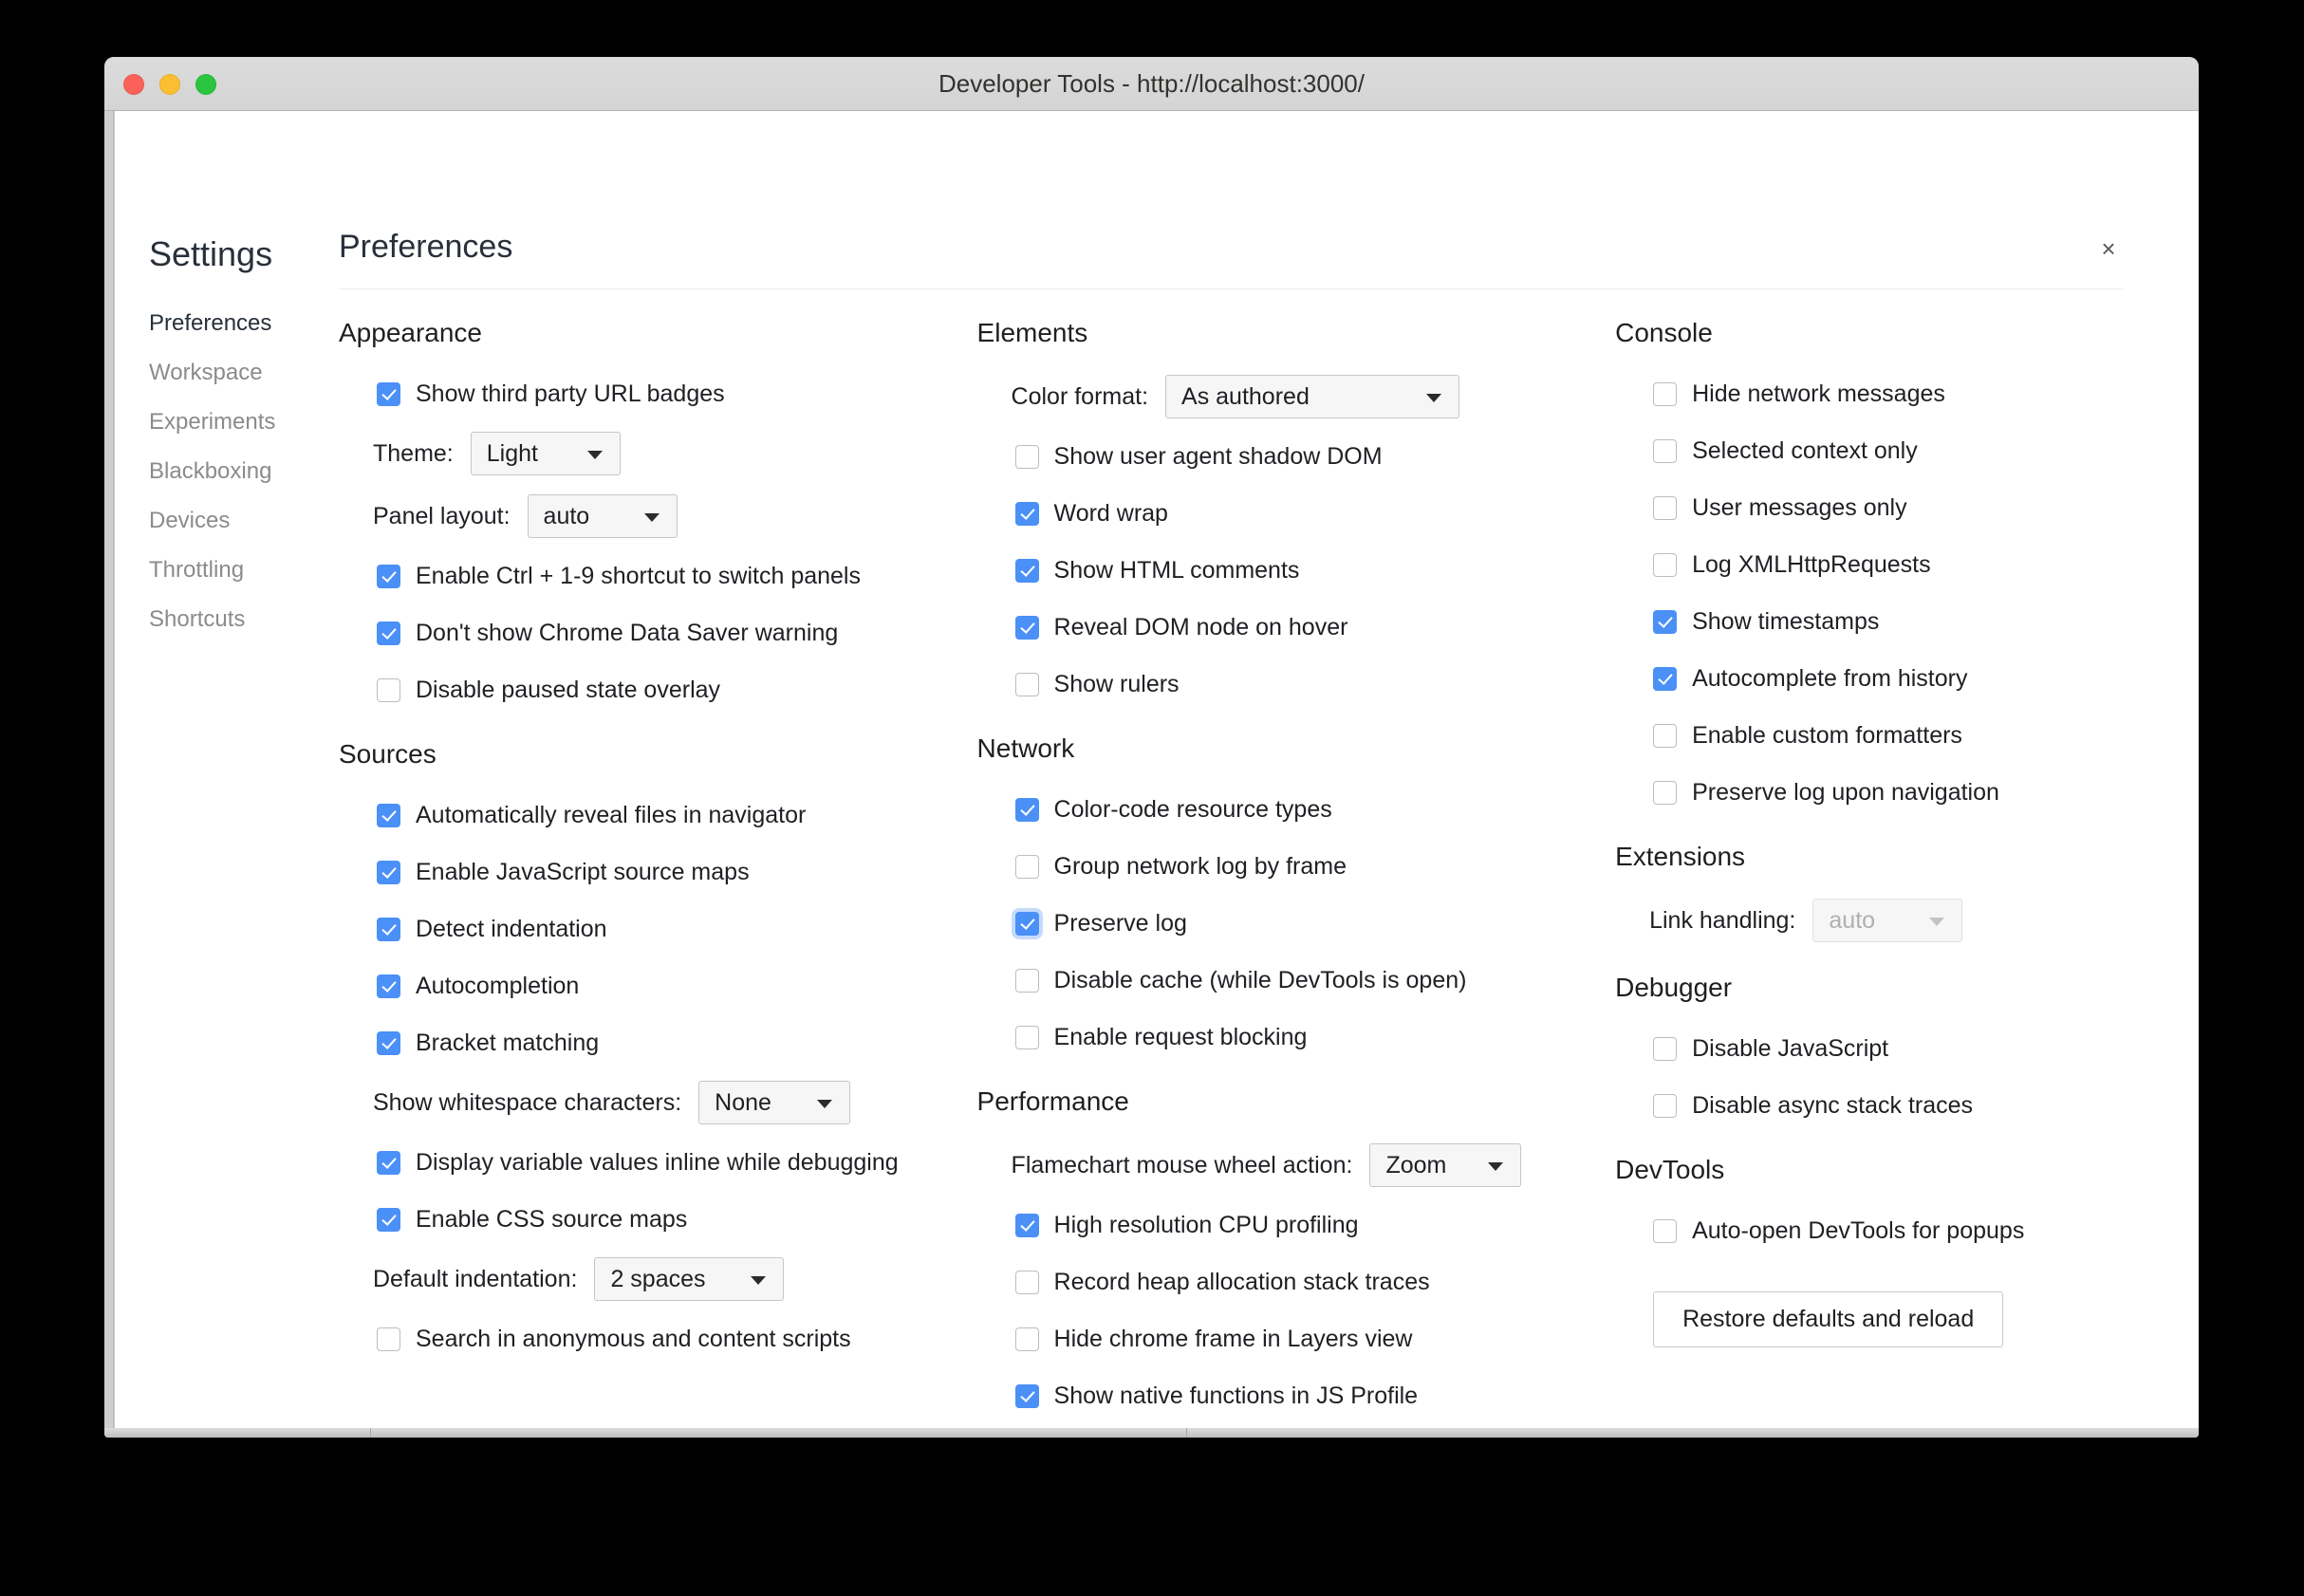 The width and height of the screenshot is (2304, 1596). Describe the element at coordinates (1907, 507) in the screenshot. I see `setting-user-messages-only: User messages only` at that location.